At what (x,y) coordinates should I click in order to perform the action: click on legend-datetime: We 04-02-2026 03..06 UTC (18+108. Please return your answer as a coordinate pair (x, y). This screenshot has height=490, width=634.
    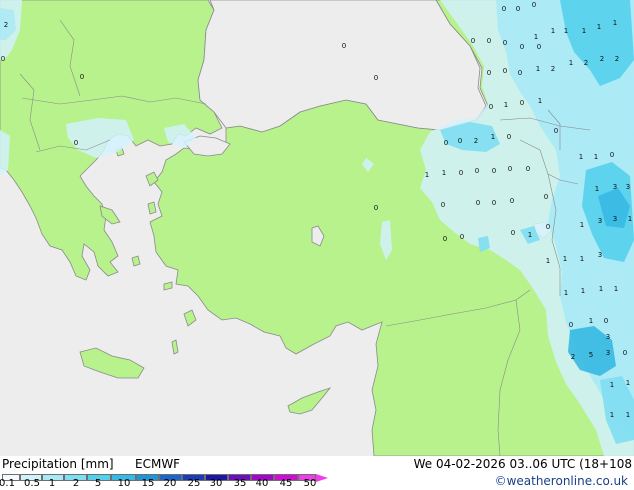
    Looking at the image, I should click on (522, 464).